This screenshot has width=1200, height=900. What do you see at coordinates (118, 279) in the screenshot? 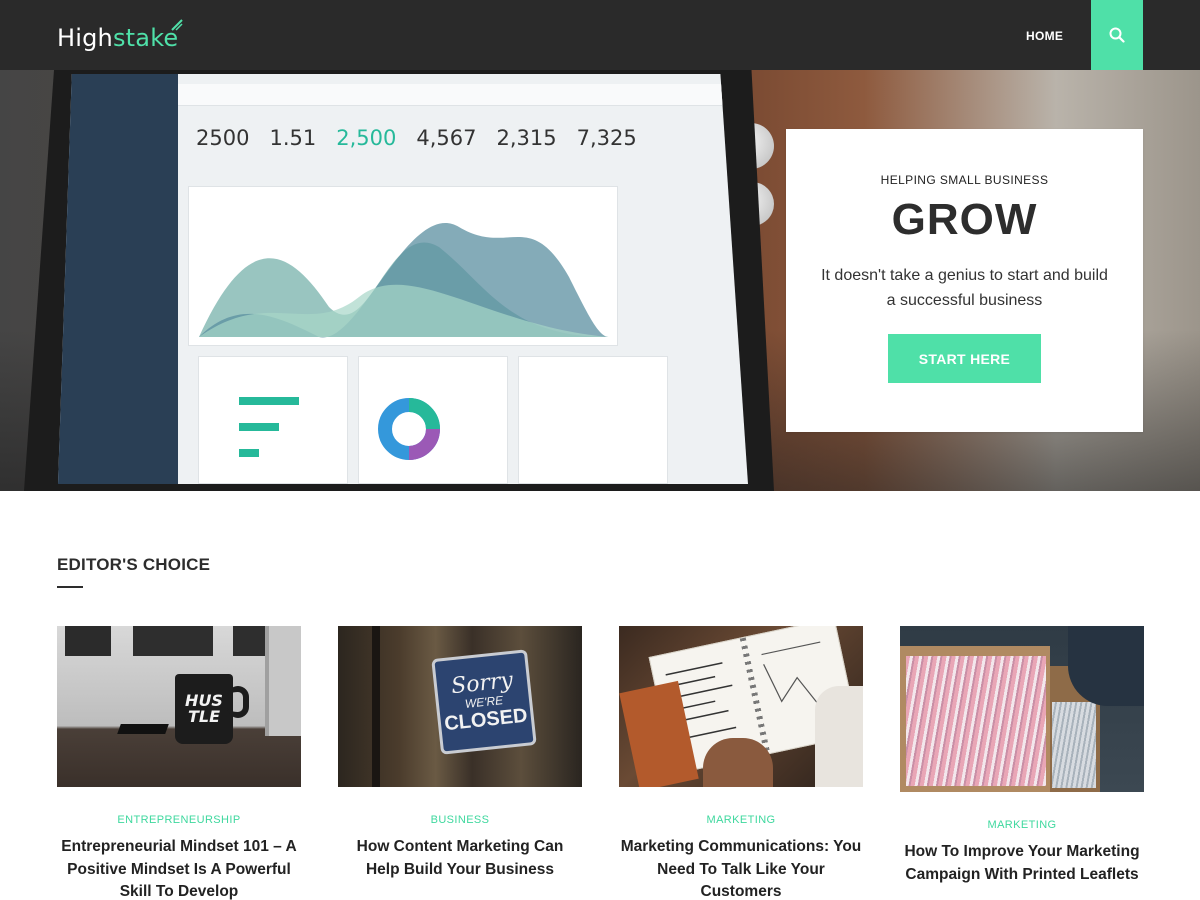
I see `dashboard-sidebar` at bounding box center [118, 279].